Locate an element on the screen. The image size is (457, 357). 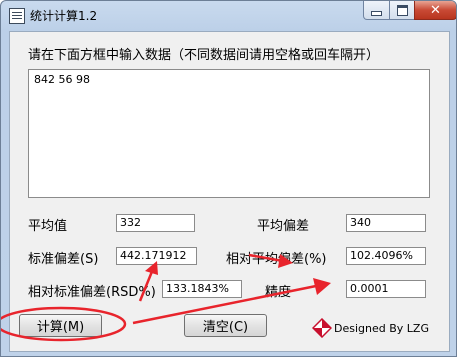
minimize-icon is located at coordinates (376, 13).